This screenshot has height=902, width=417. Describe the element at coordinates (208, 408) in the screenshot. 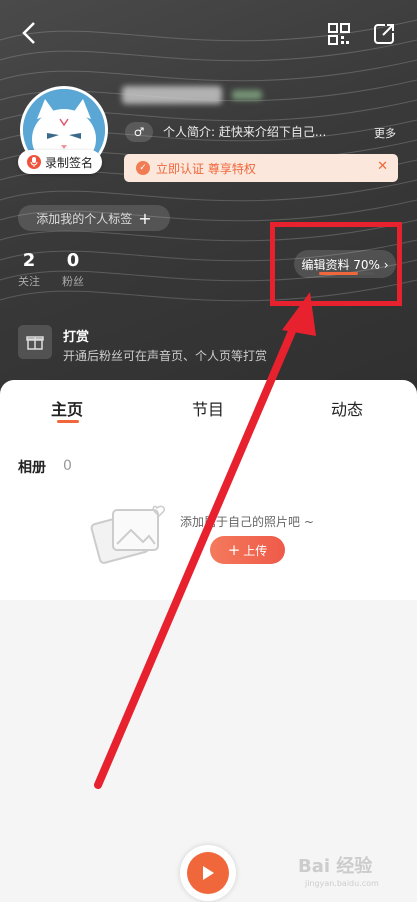

I see `tab-programs: 节目` at that location.